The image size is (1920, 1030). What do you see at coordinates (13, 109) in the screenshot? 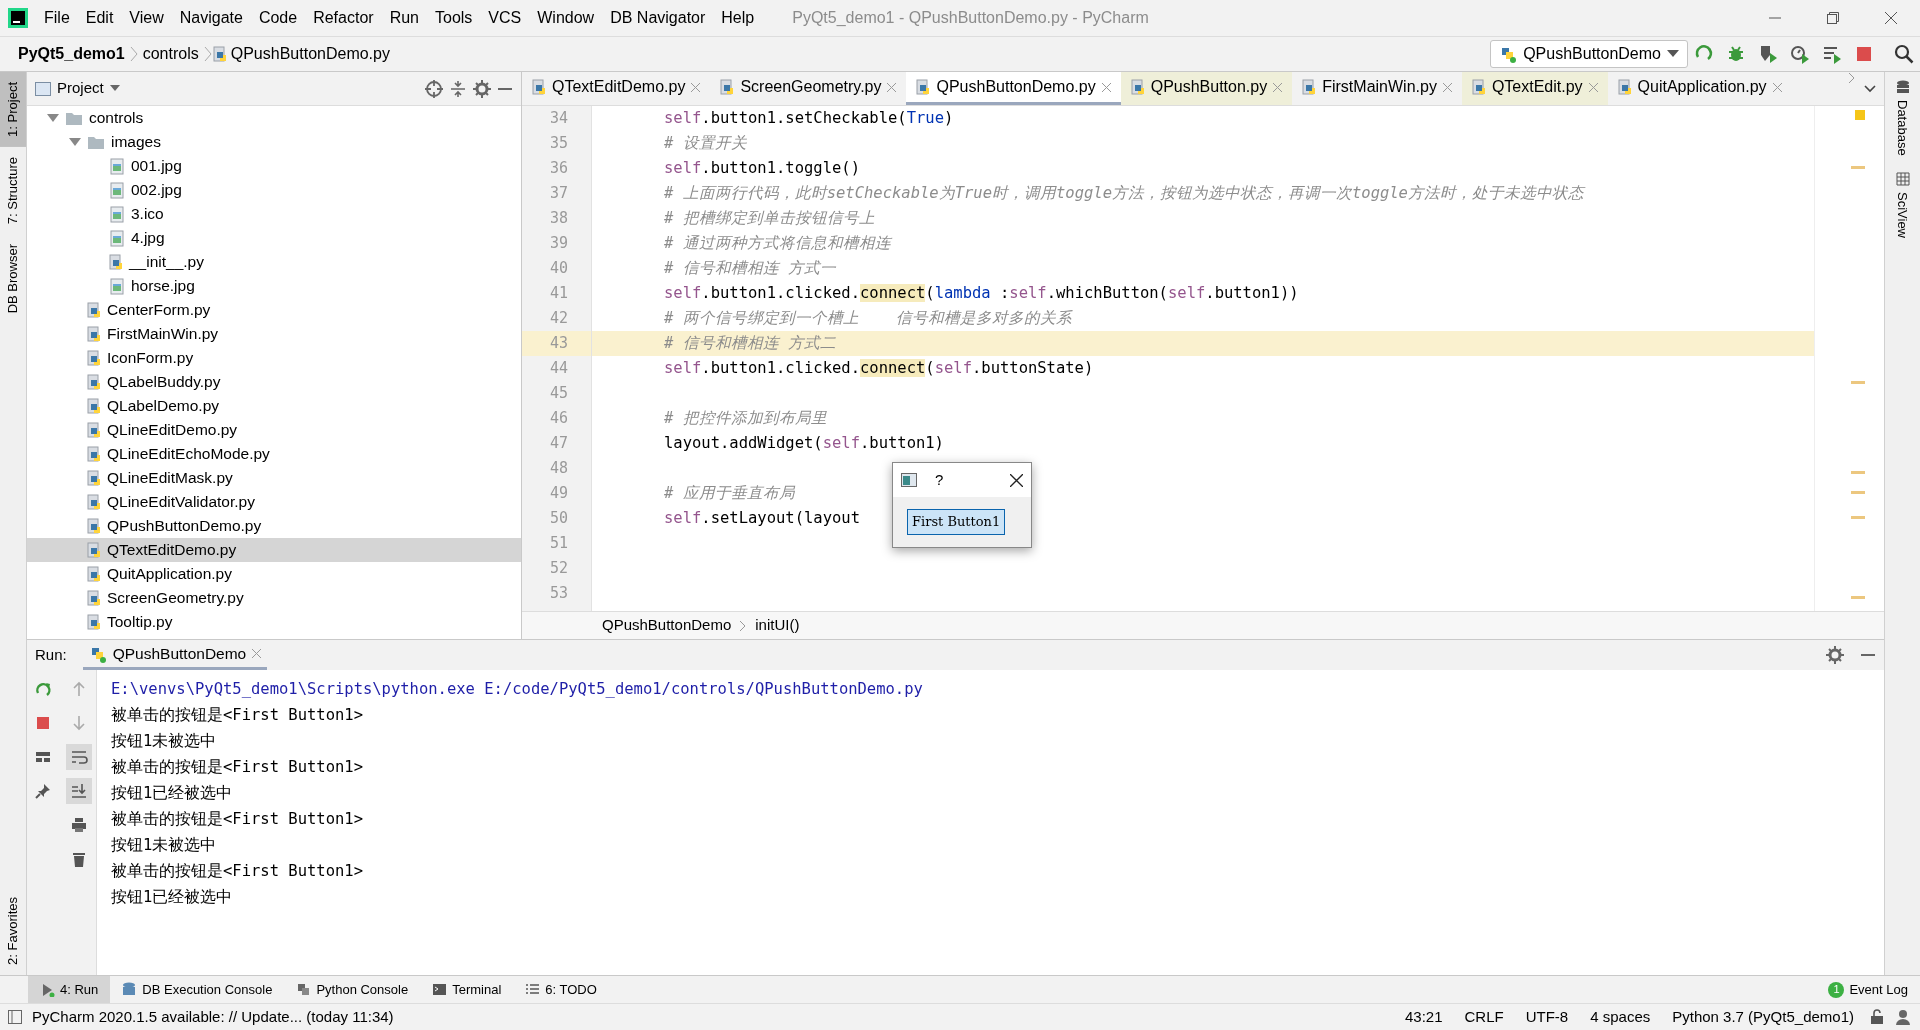
I see `tool-window-tab: 1: Project` at bounding box center [13, 109].